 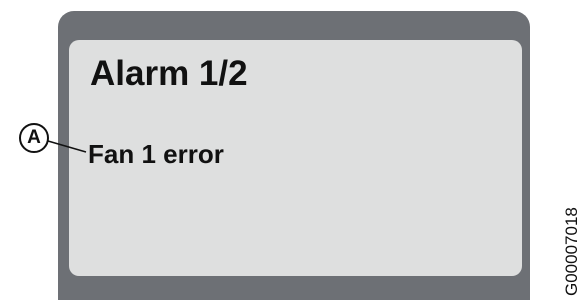 I want to click on callout-label: A, so click(x=34, y=137).